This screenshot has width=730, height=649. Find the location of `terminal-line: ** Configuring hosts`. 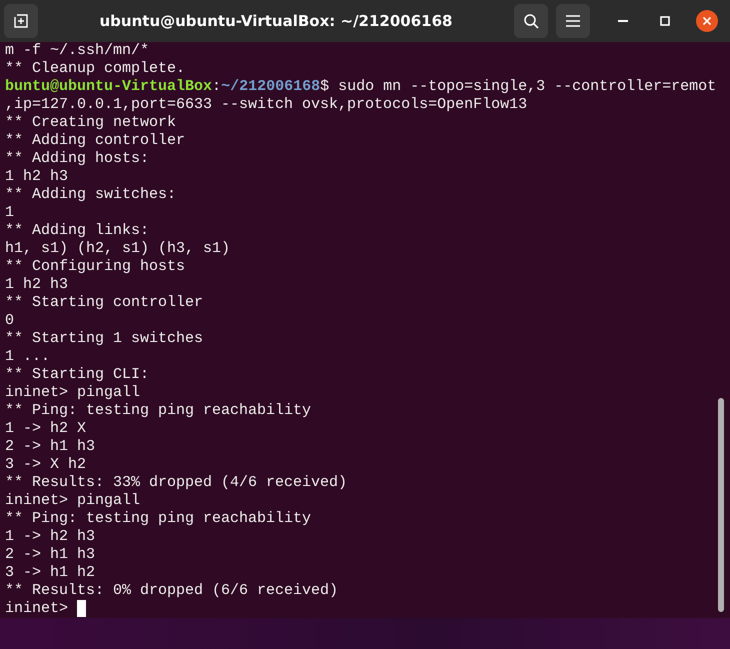

terminal-line: ** Configuring hosts is located at coordinates (95, 266).